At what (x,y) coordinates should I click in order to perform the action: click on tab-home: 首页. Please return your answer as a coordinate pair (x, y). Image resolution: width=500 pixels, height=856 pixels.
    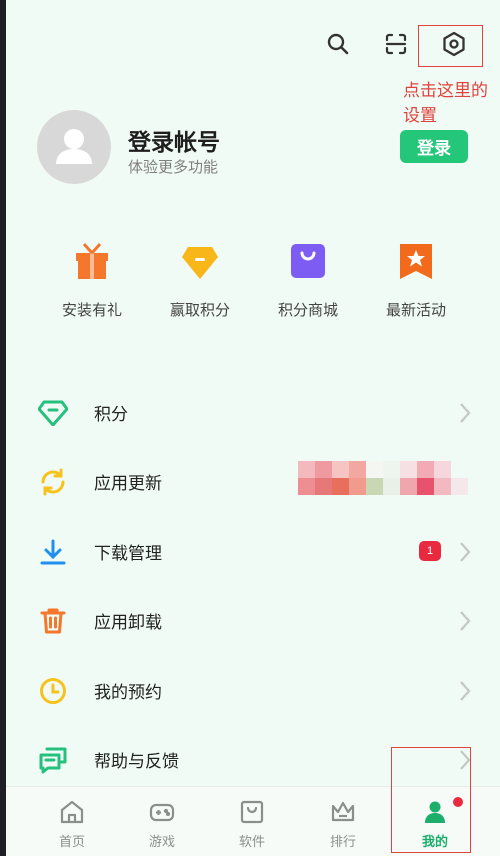
    Looking at the image, I should click on (72, 824).